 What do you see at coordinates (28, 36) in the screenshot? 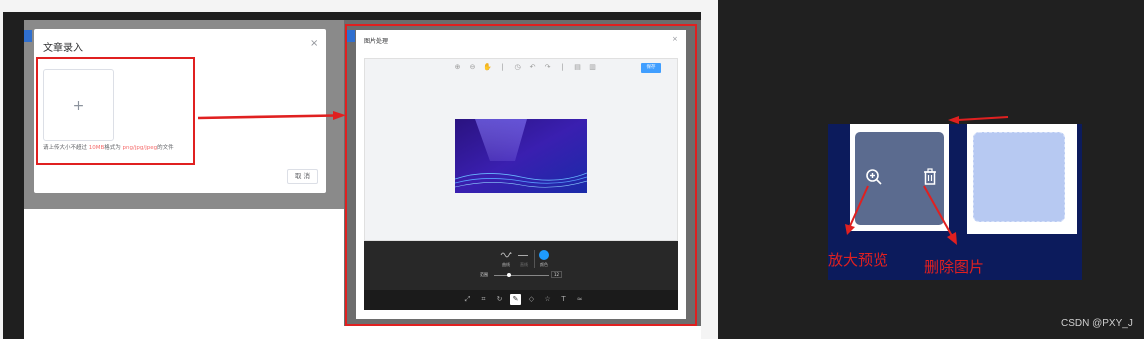
I see `overlay-tag-icon` at bounding box center [28, 36].